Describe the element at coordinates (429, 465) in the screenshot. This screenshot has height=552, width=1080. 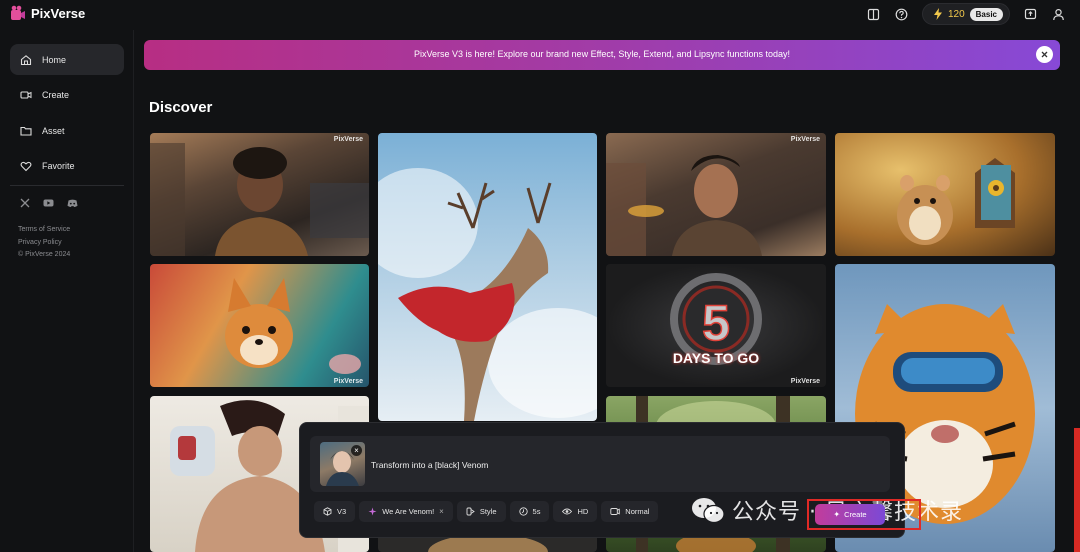
I see `prompt-text: Transform into a [black] Venom` at that location.